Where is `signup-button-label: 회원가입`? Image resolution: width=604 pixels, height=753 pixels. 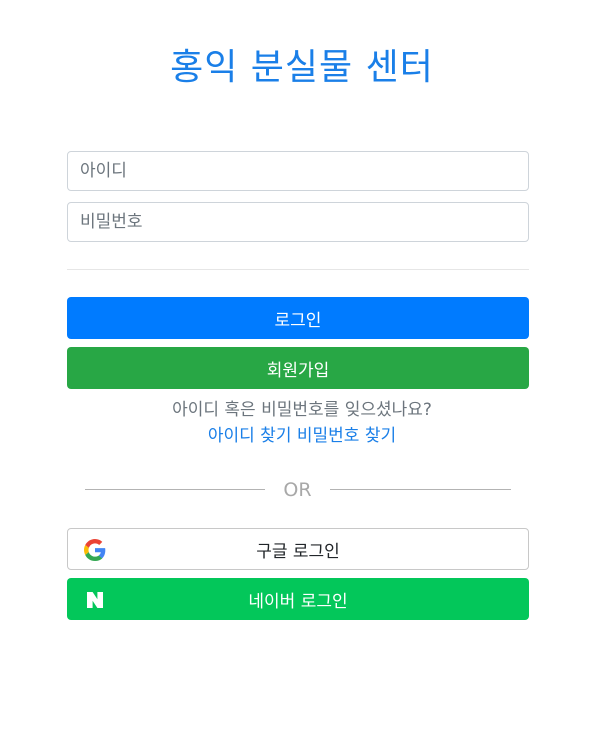
signup-button-label: 회원가입 is located at coordinates (298, 370).